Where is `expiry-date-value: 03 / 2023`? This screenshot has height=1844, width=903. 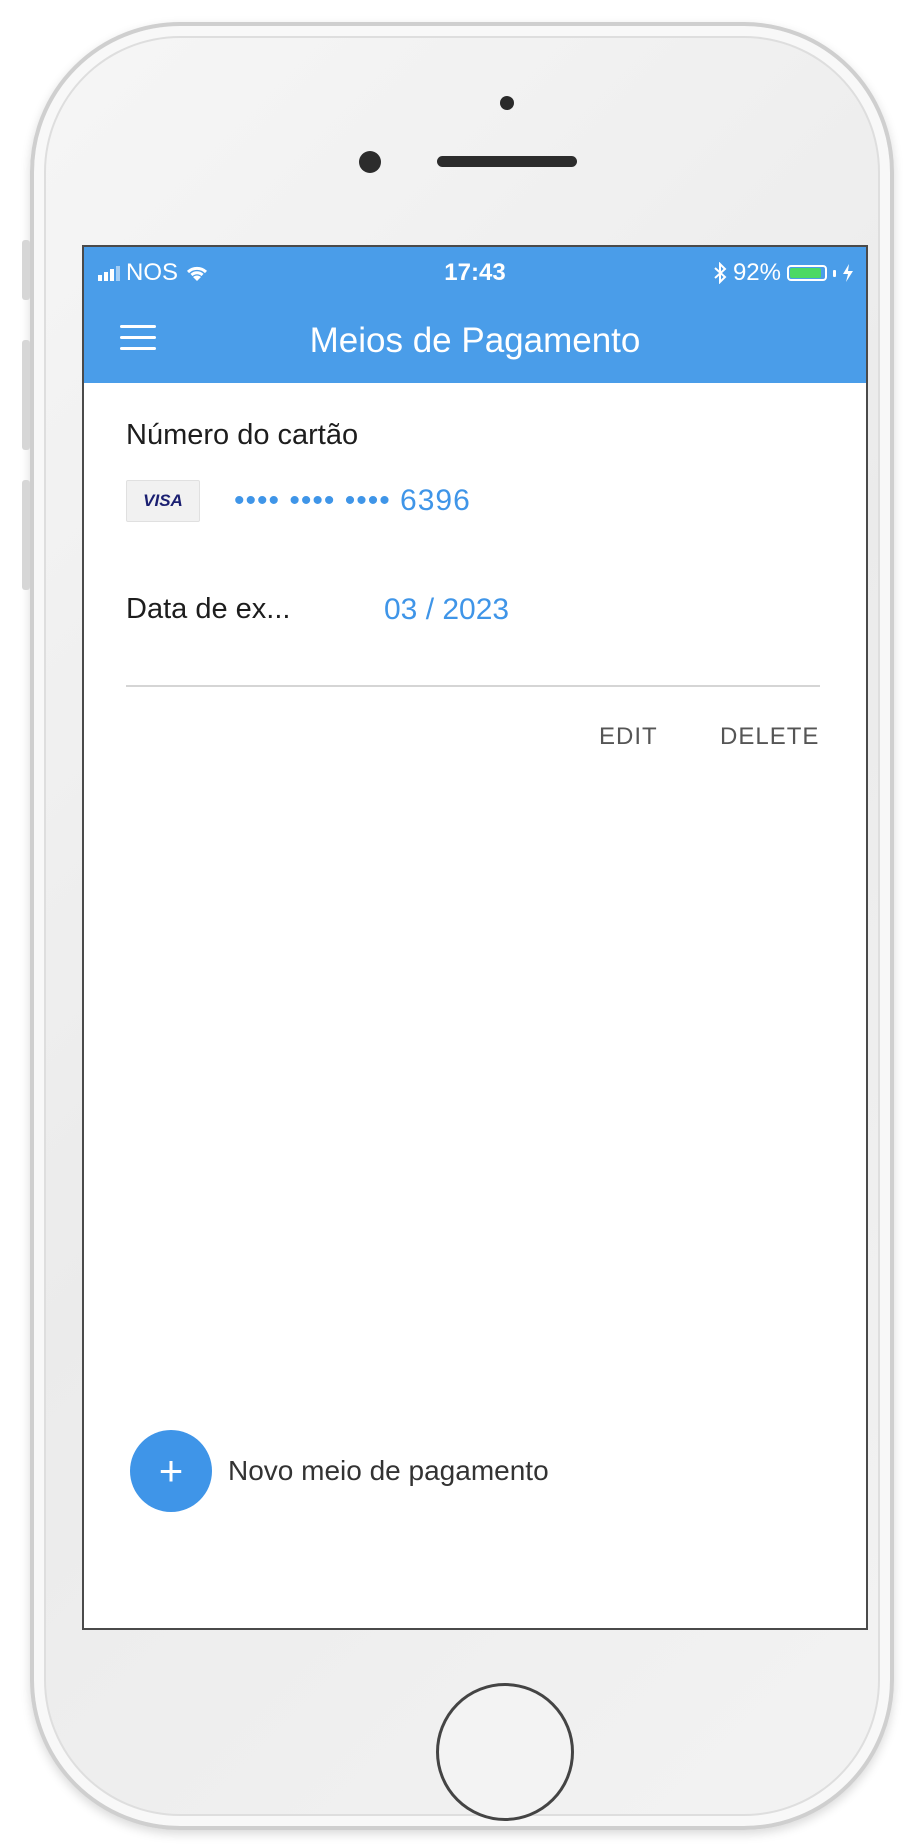 expiry-date-value: 03 / 2023 is located at coordinates (447, 609).